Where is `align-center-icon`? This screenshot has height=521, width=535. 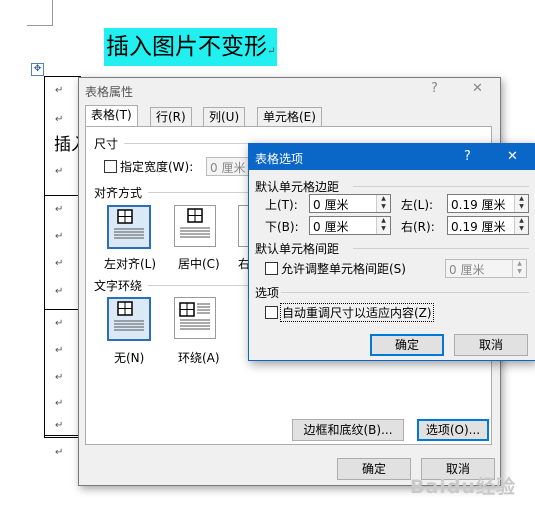 align-center-icon is located at coordinates (195, 226).